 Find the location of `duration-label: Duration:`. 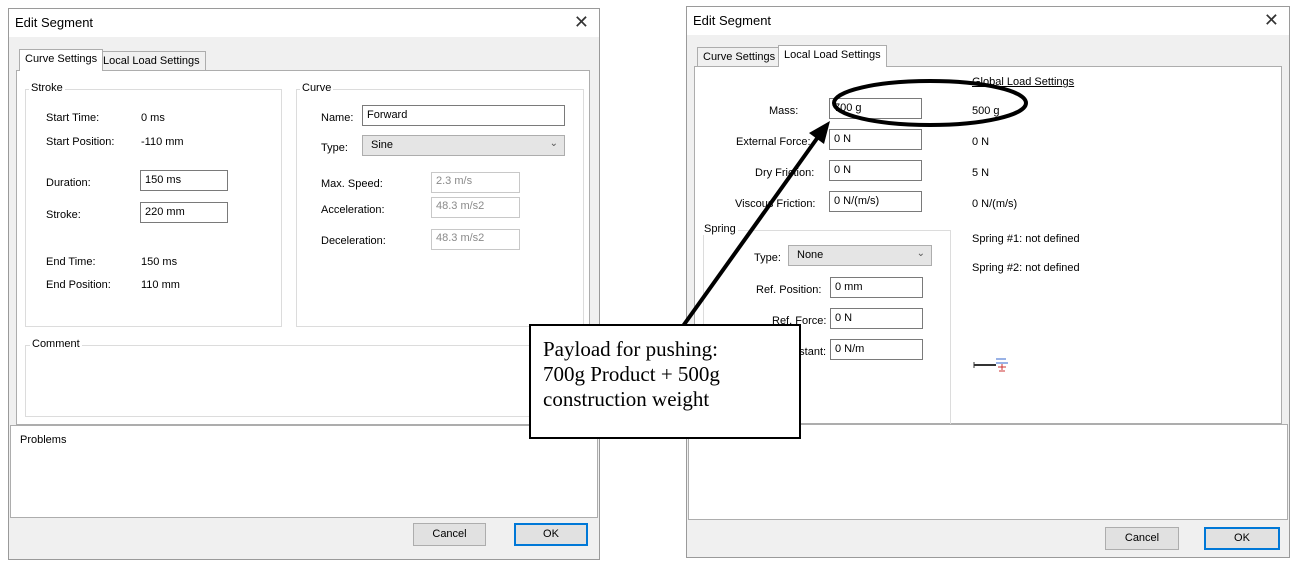

duration-label: Duration: is located at coordinates (68, 183).